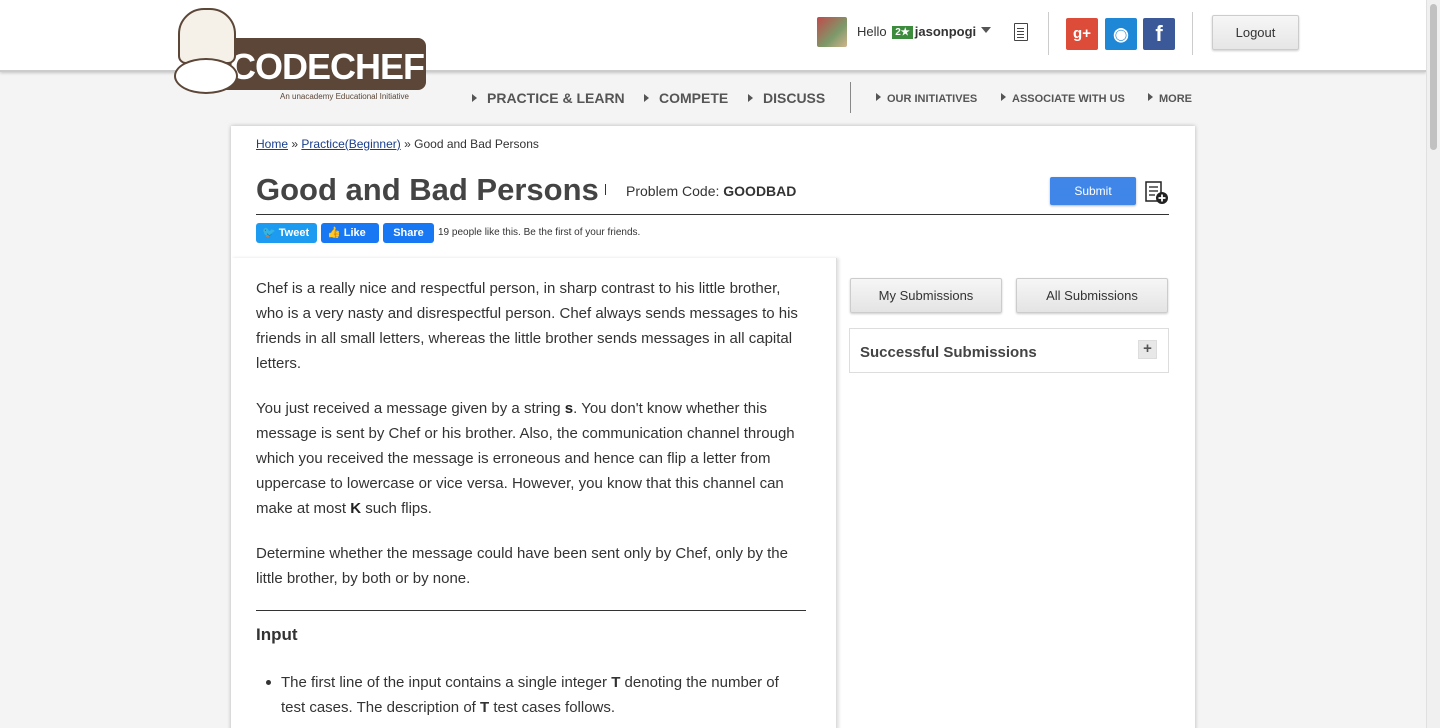 This screenshot has width=1440, height=728. What do you see at coordinates (605, 189) in the screenshot?
I see `title-divider` at bounding box center [605, 189].